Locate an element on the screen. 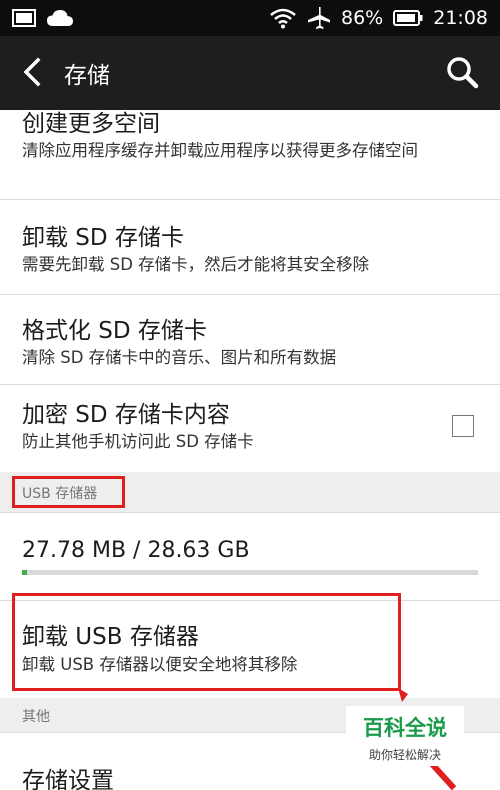 This screenshot has width=500, height=790. usb-usage-progress-fill is located at coordinates (24, 572).